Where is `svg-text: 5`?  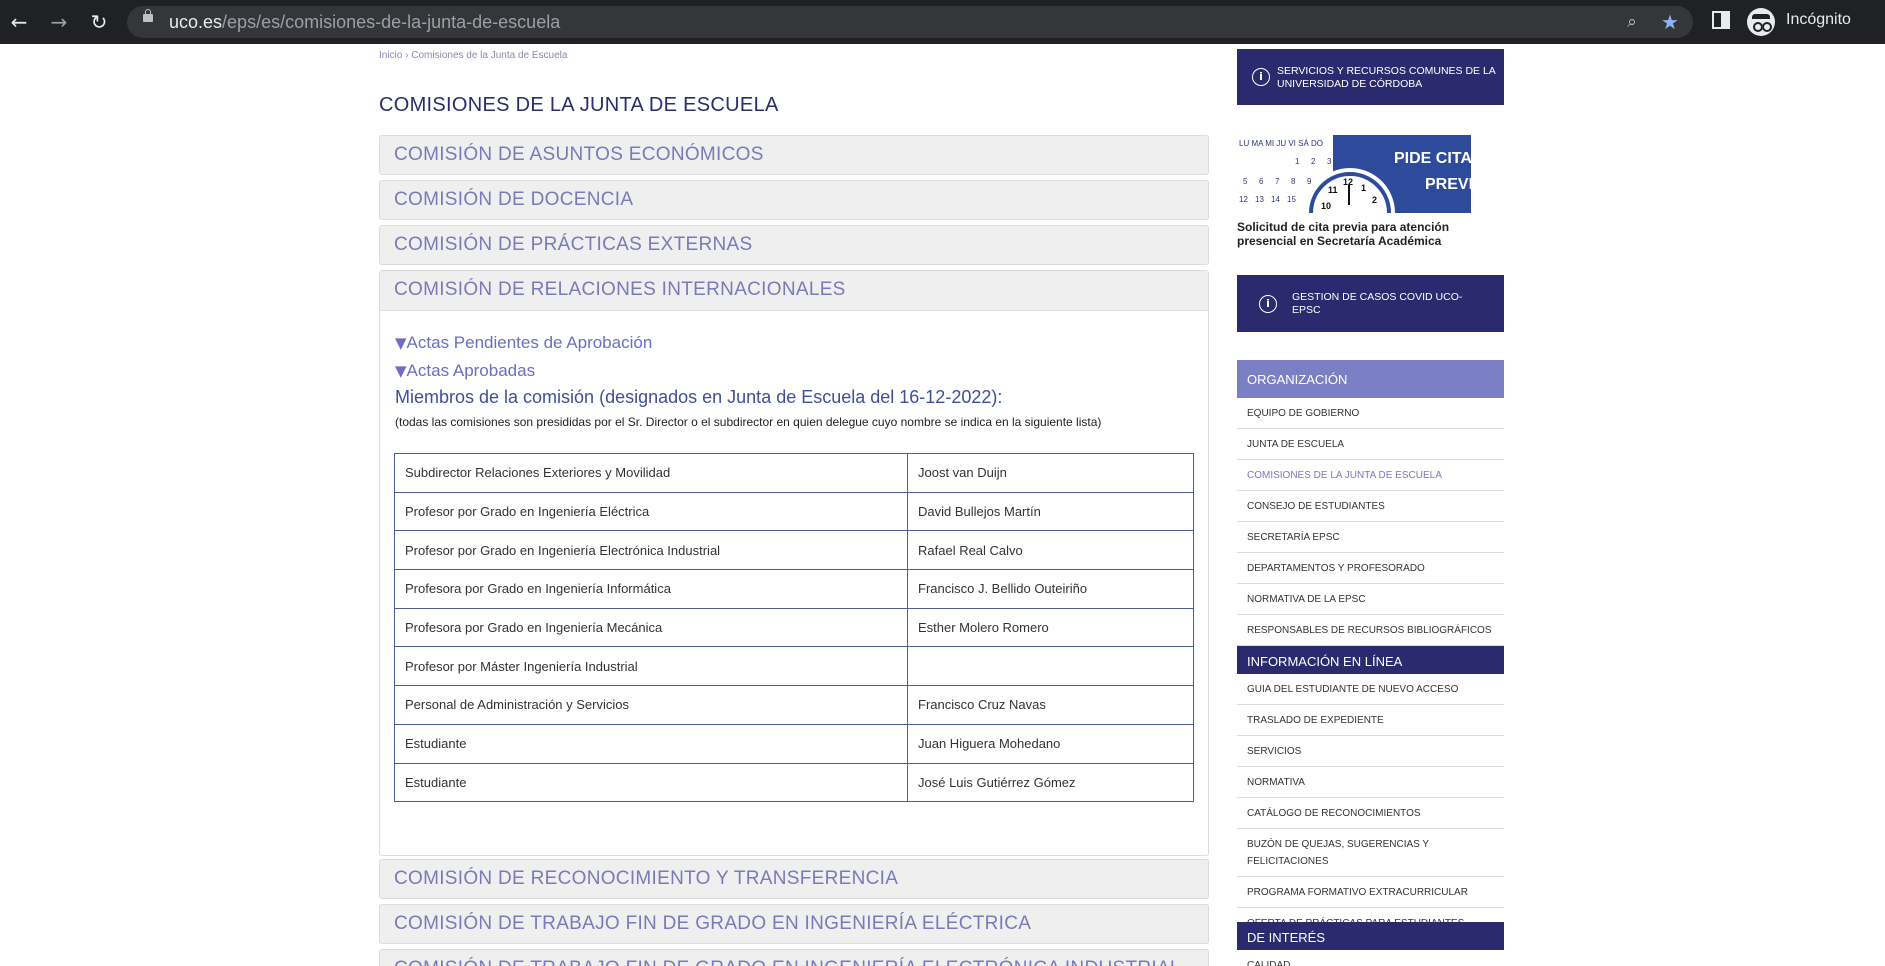 svg-text: 5 is located at coordinates (1245, 181).